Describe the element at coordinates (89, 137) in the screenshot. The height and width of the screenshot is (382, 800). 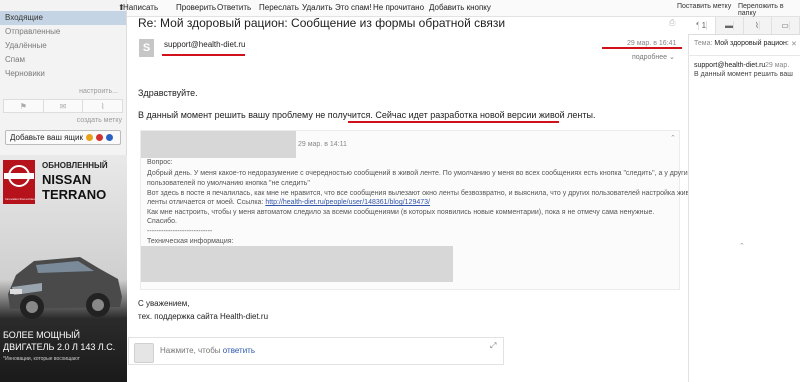
I see `mail-service-icon` at that location.